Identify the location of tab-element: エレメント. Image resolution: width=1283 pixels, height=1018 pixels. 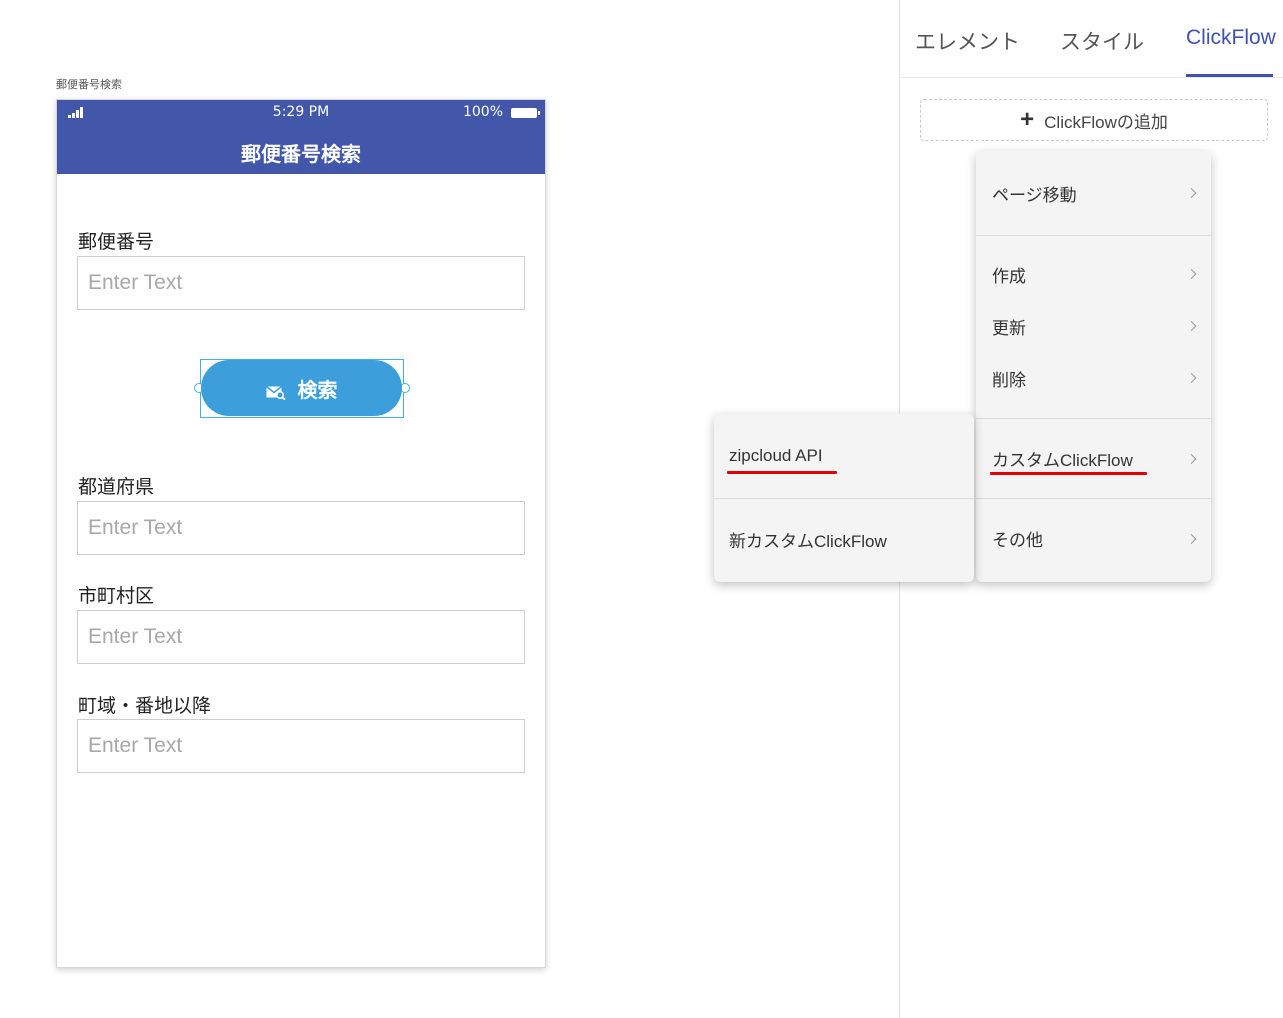
(967, 41).